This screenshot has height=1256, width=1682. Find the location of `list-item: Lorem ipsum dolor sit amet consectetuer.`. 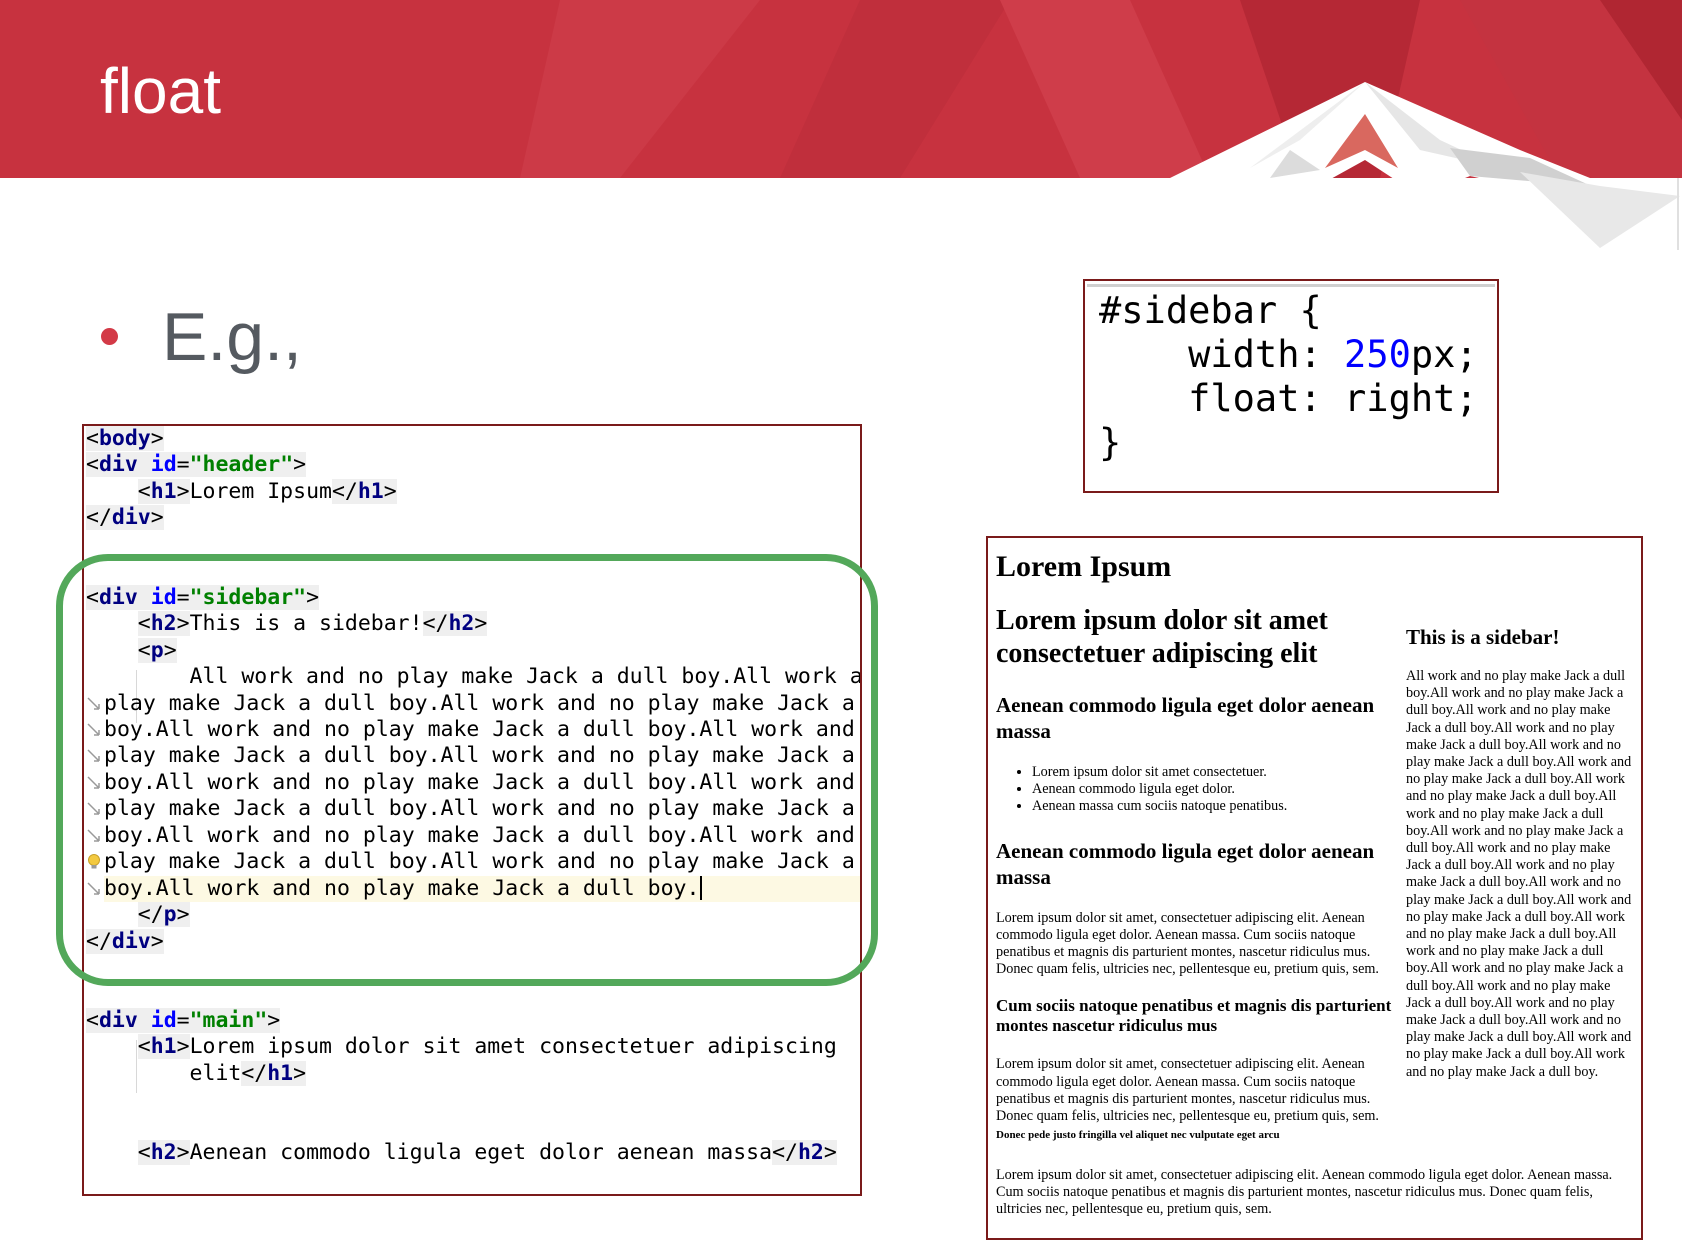

list-item: Lorem ipsum dolor sit amet consectetuer. is located at coordinates (1216, 772).